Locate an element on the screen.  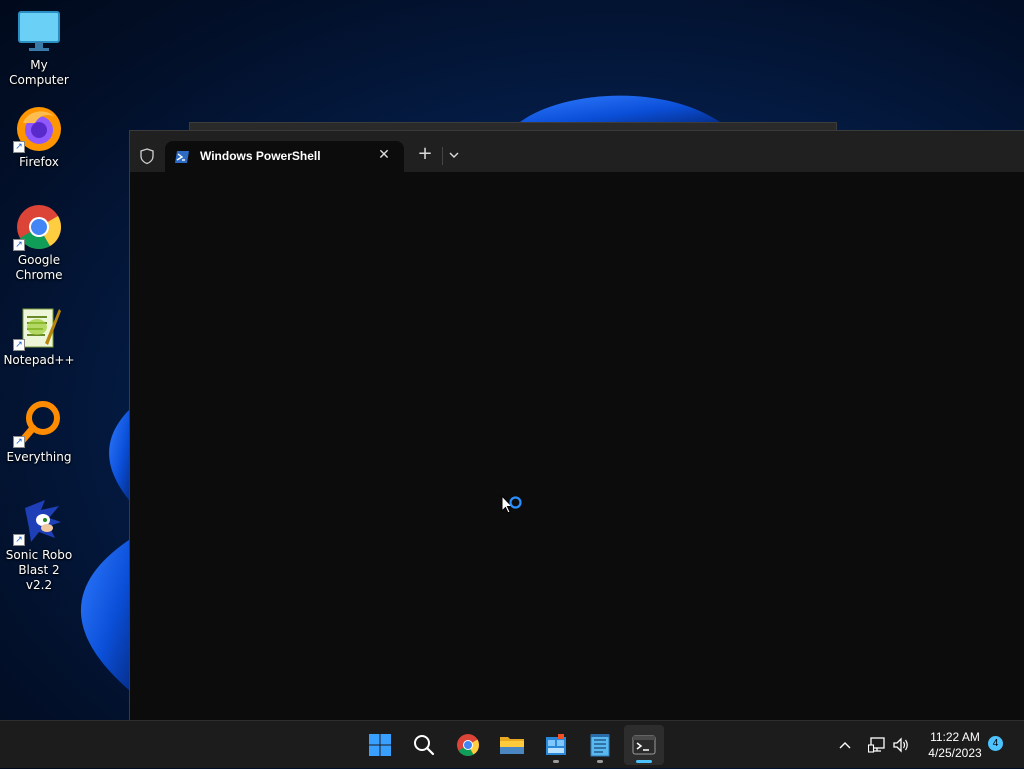
chrome-icon: ↗ is located at coordinates (38, 227).